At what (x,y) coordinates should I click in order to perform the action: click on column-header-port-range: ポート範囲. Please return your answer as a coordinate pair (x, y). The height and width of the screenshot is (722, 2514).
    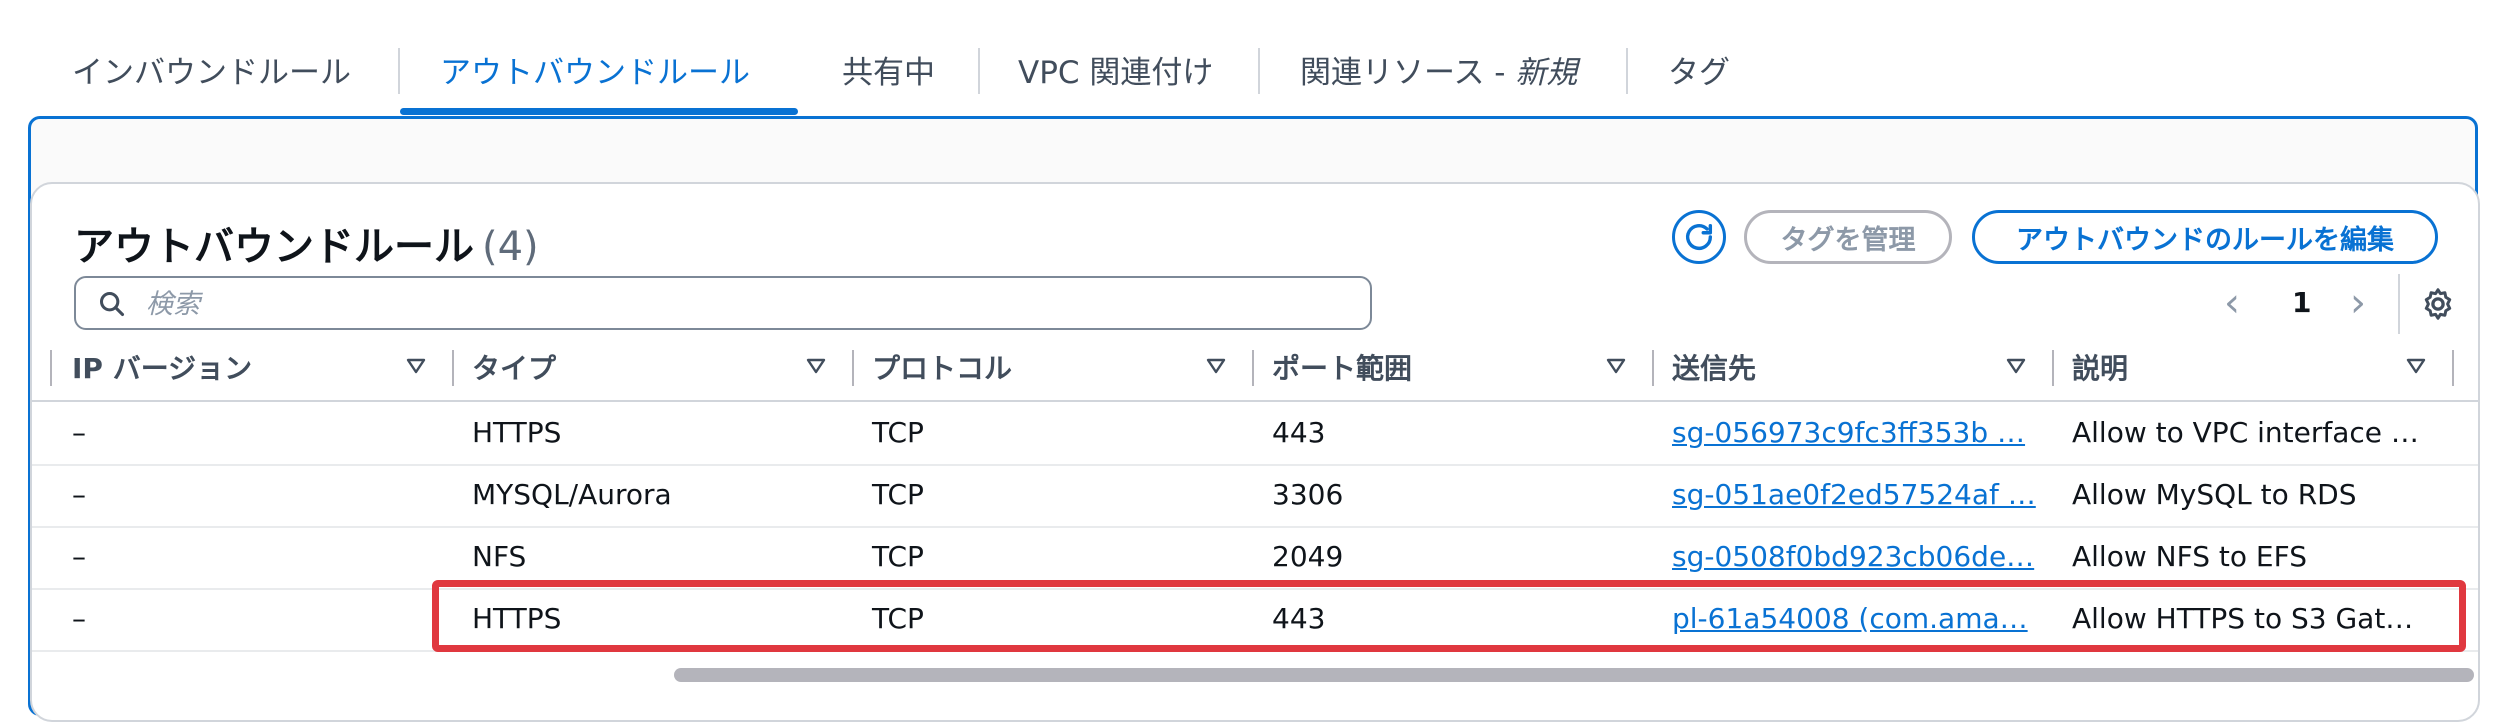
    Looking at the image, I should click on (1452, 367).